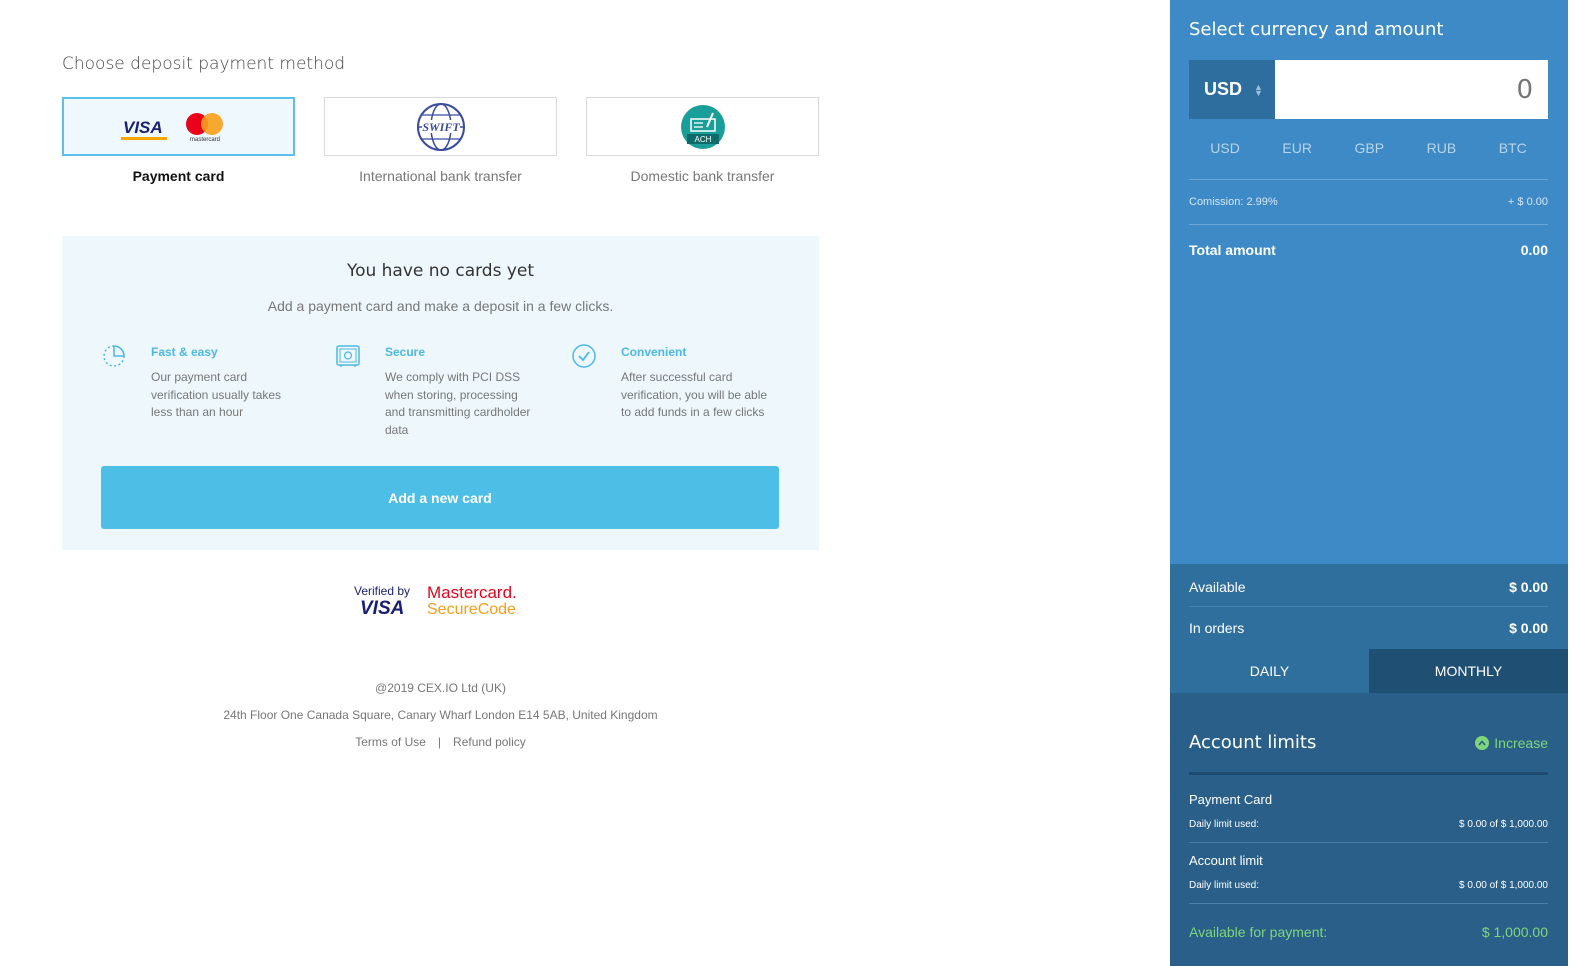 Image resolution: width=1574 pixels, height=966 pixels. I want to click on increase-link: Increase, so click(1511, 743).